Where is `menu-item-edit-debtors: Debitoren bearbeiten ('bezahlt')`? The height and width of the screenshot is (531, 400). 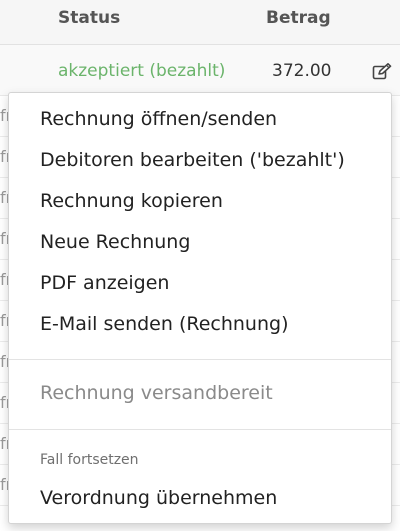 menu-item-edit-debtors: Debitoren bearbeiten ('bezahlt') is located at coordinates (200, 160).